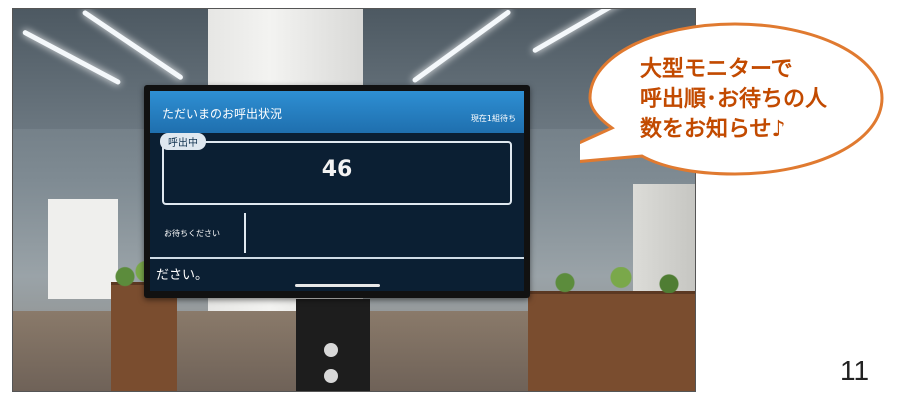 The height and width of the screenshot is (398, 900). What do you see at coordinates (337, 112) in the screenshot?
I see `screen-header: ただいまのお呼出状況 現在1組待ち` at bounding box center [337, 112].